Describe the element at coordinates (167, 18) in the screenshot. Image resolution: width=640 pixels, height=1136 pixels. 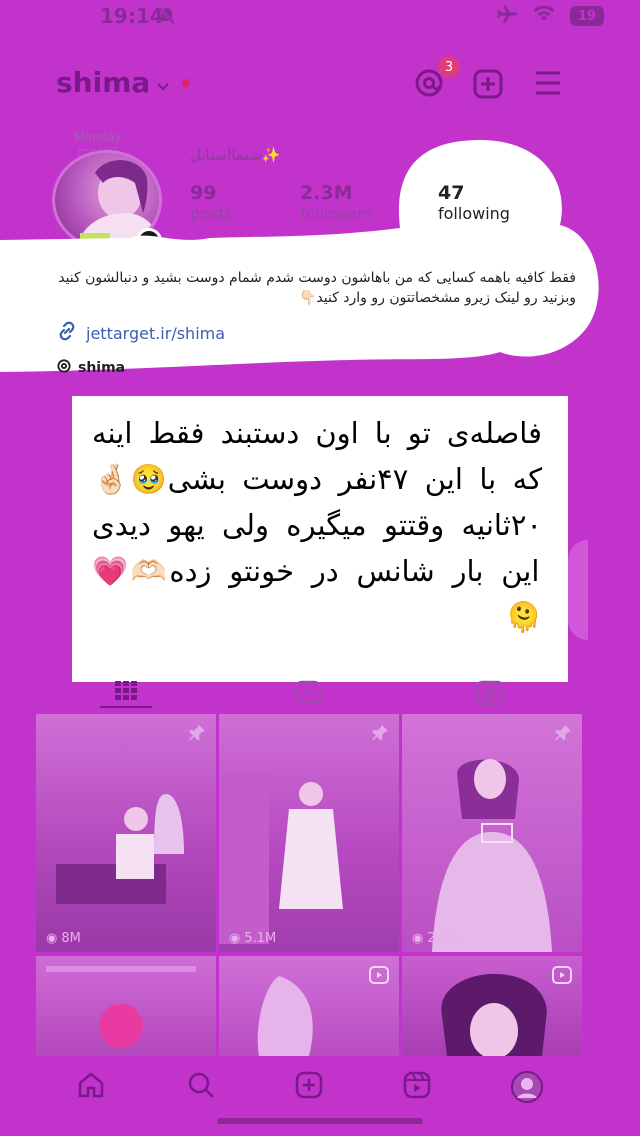
I see `silent-bell-icon` at that location.